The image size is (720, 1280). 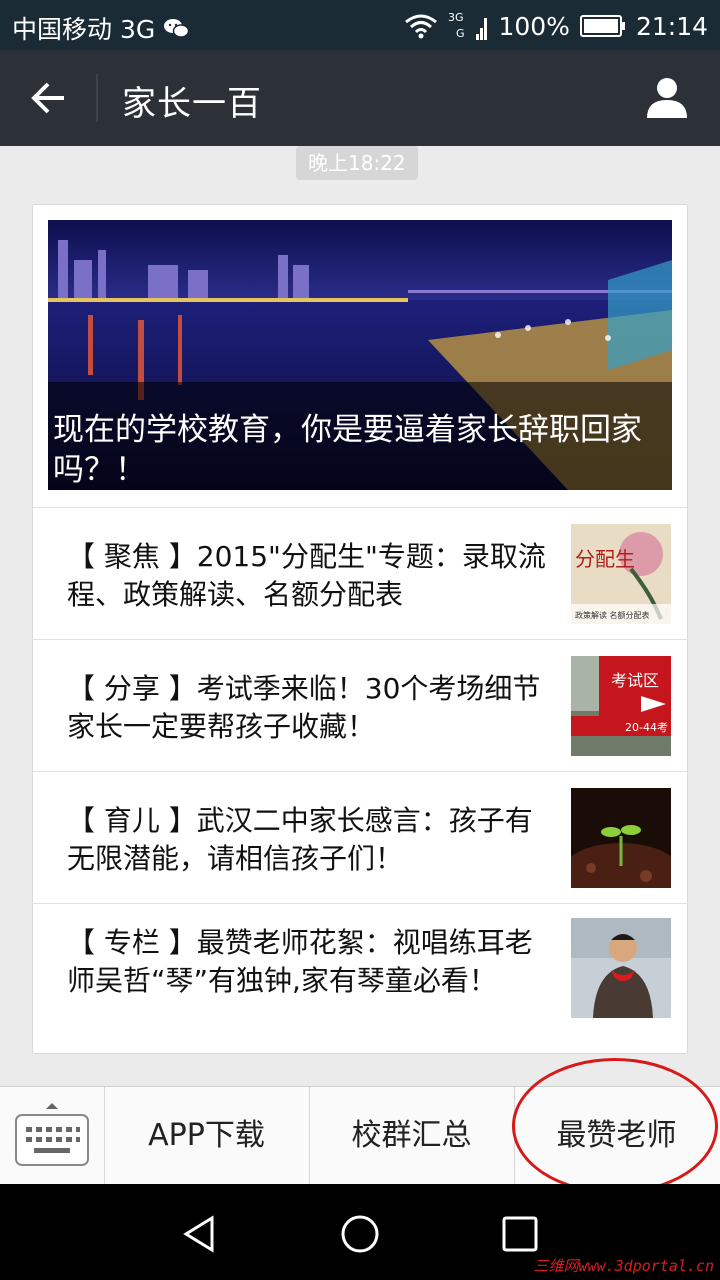 I want to click on back-arrow-icon, so click(x=48, y=98).